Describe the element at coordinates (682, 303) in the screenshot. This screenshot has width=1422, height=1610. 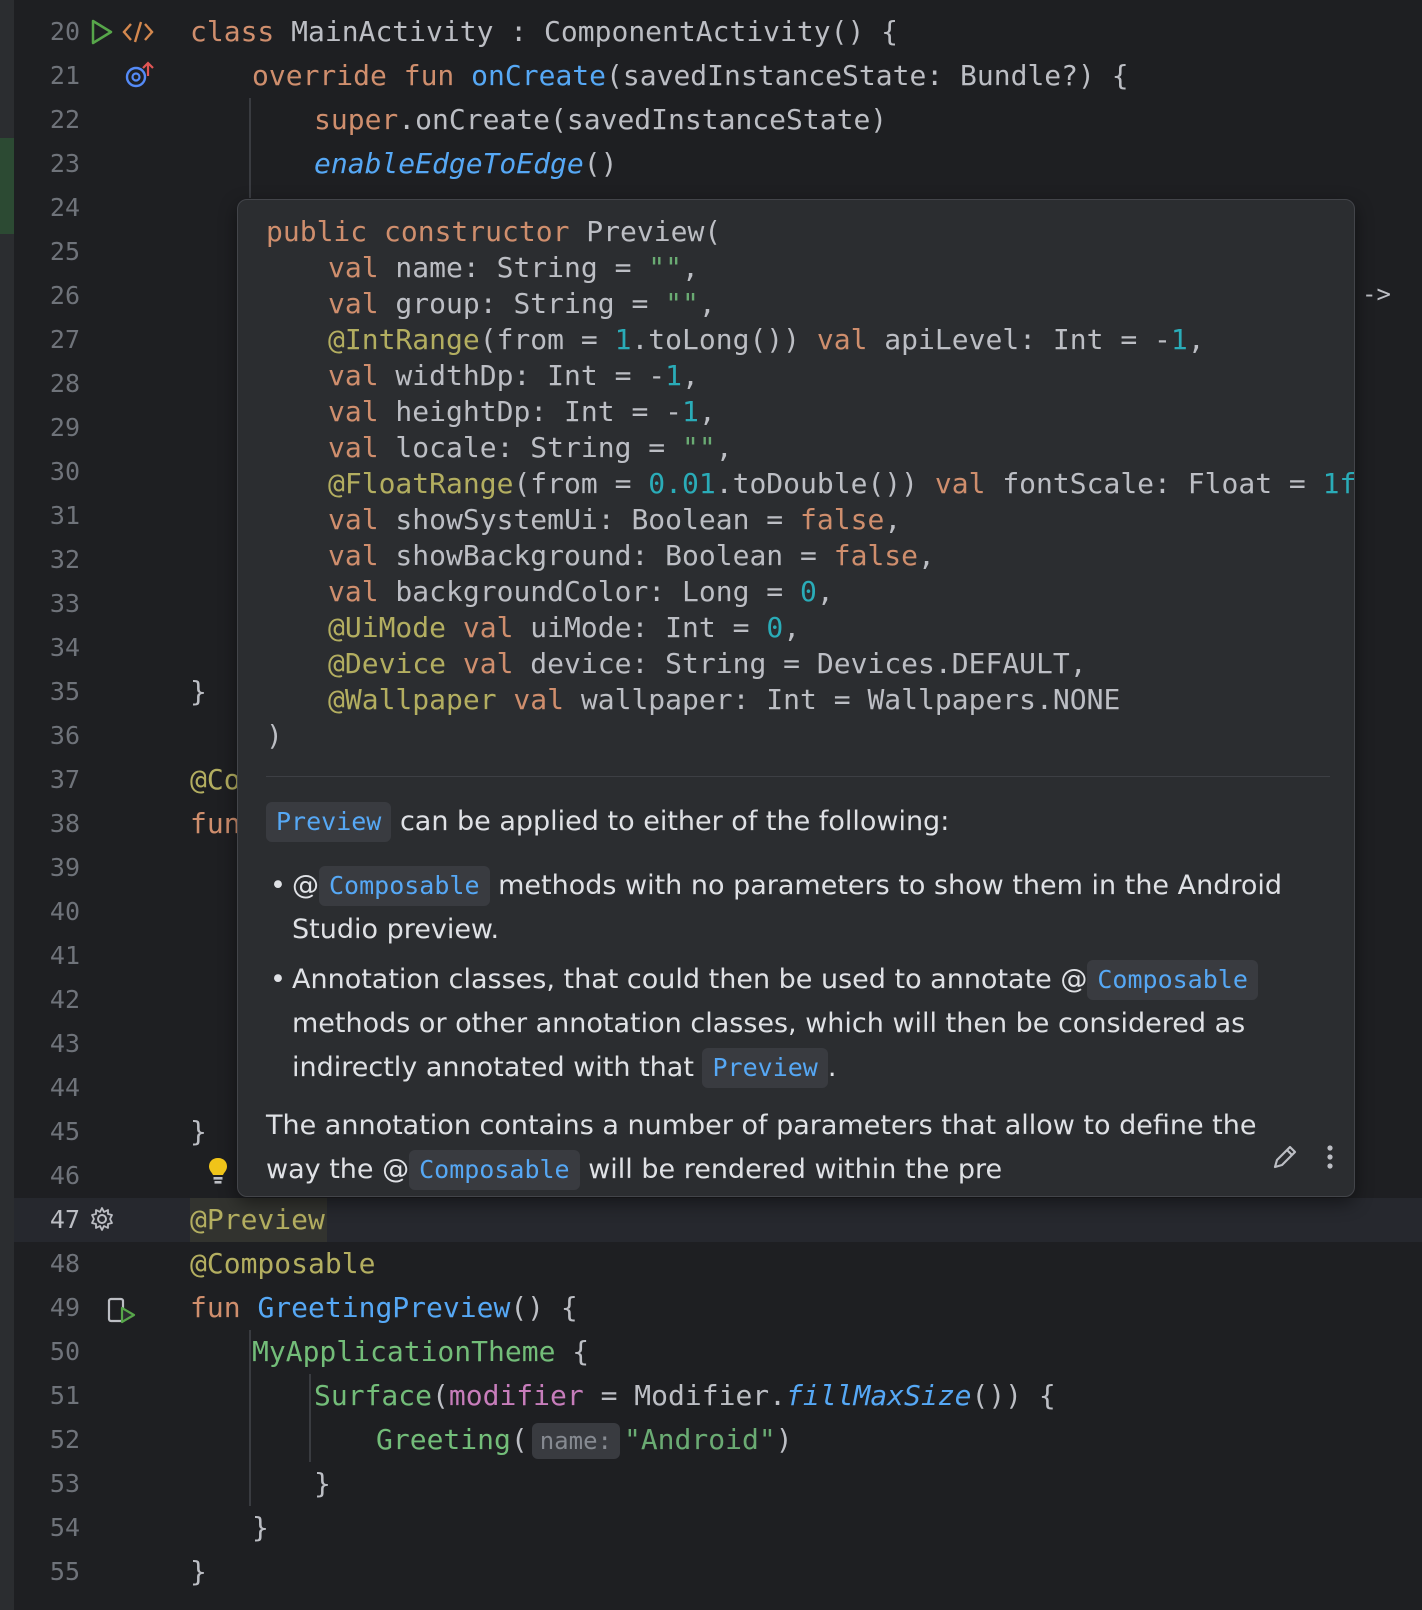
I see `string-literal: ""` at that location.